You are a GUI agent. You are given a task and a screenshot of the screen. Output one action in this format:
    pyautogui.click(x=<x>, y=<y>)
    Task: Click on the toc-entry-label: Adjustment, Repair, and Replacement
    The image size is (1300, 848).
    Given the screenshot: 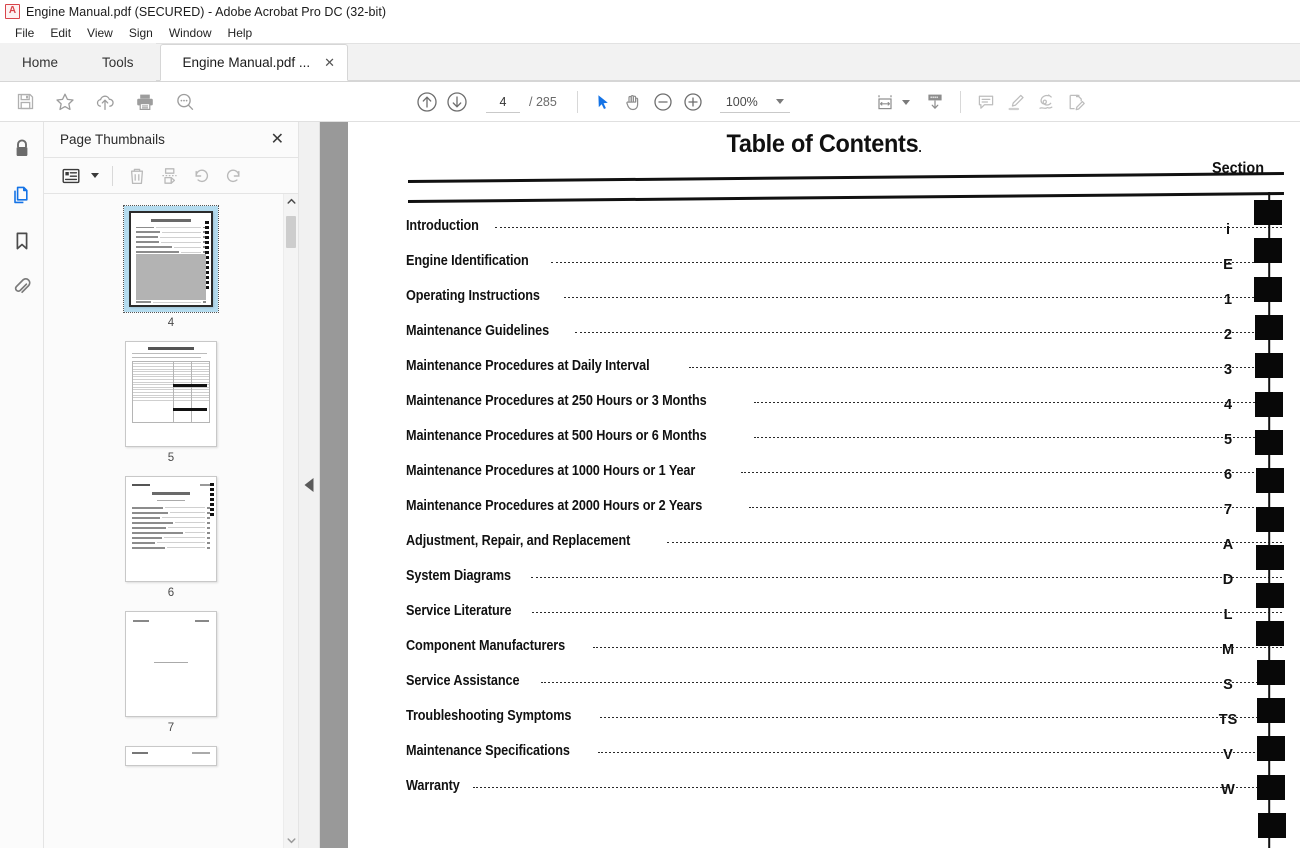 What is the action you would take?
    pyautogui.click(x=518, y=541)
    